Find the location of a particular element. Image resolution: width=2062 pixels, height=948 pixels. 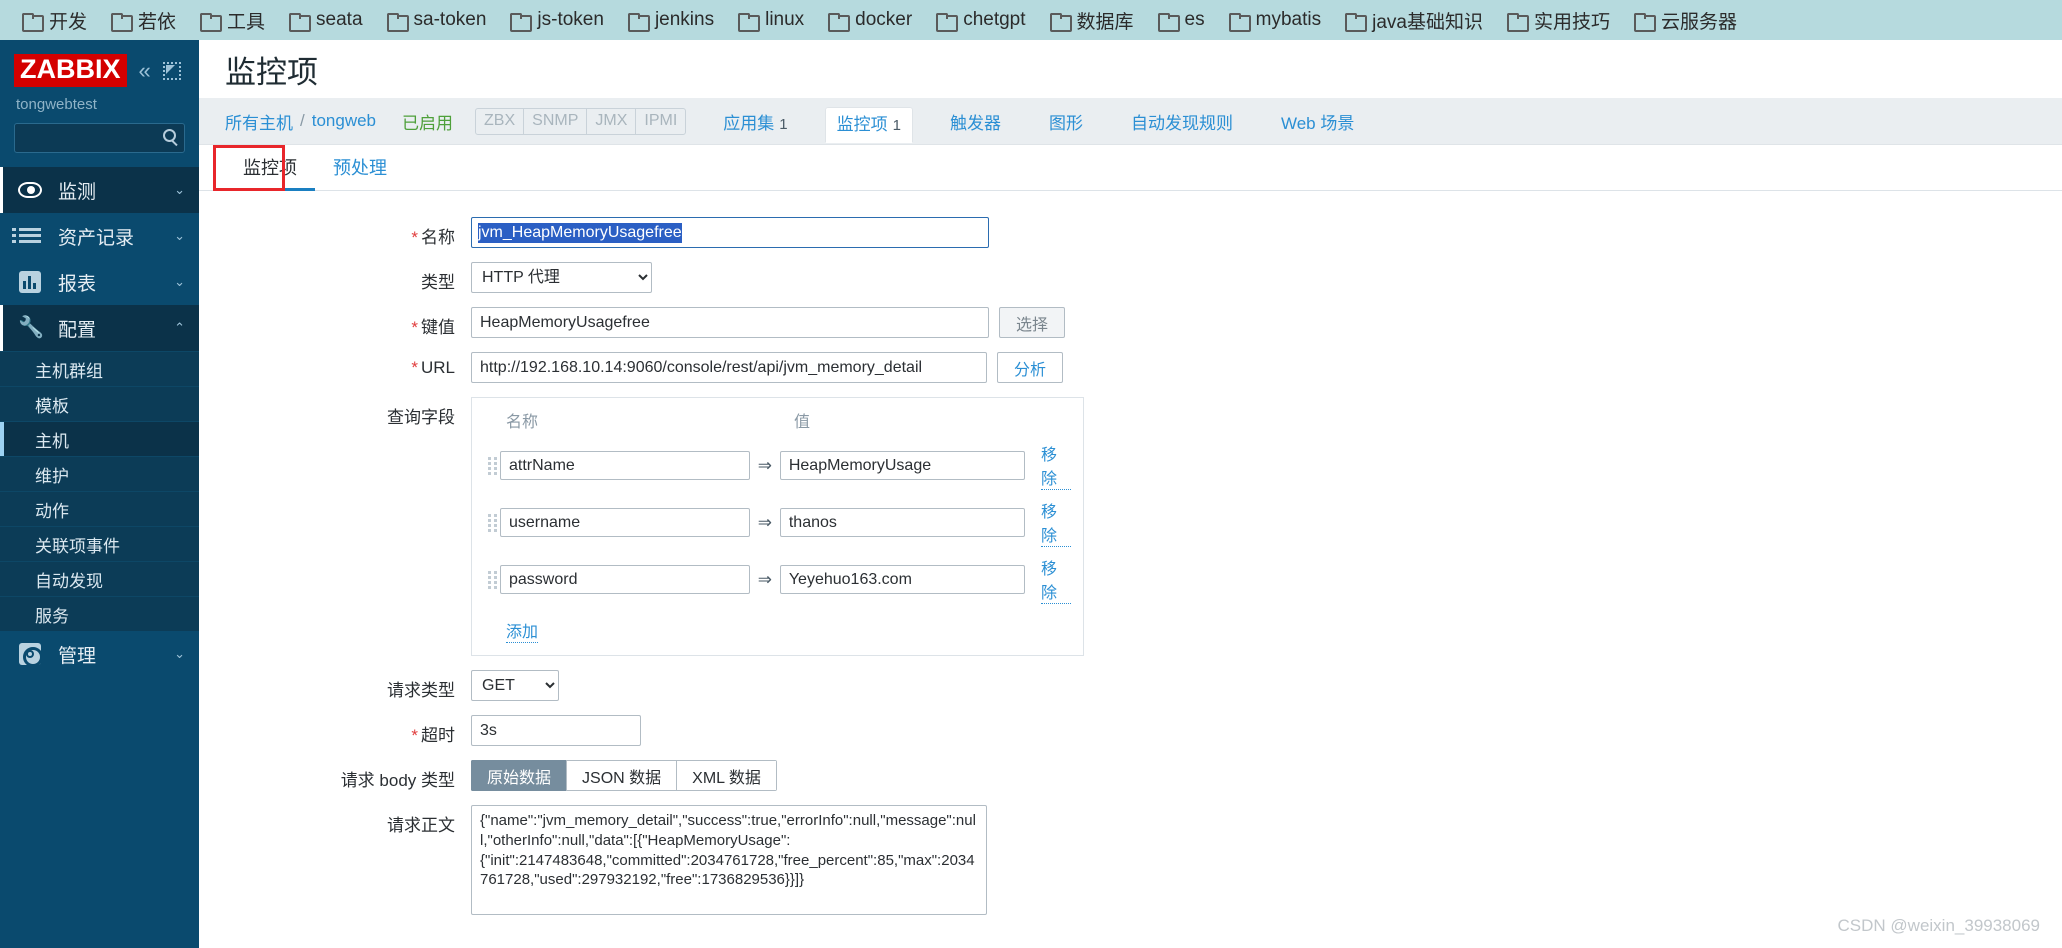

sidebar-nav-item: 监测 ⌄ is located at coordinates (99, 190).